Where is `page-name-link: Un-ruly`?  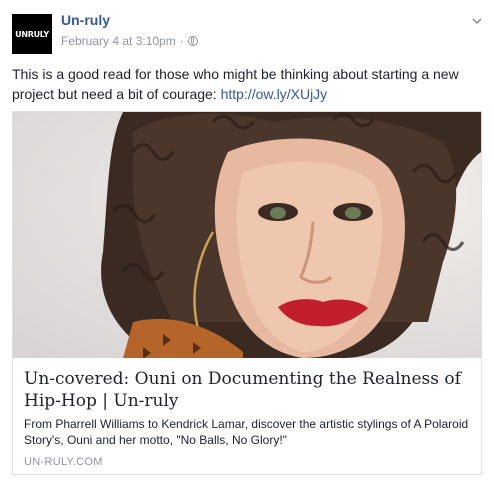
page-name-link: Un-ruly is located at coordinates (85, 20).